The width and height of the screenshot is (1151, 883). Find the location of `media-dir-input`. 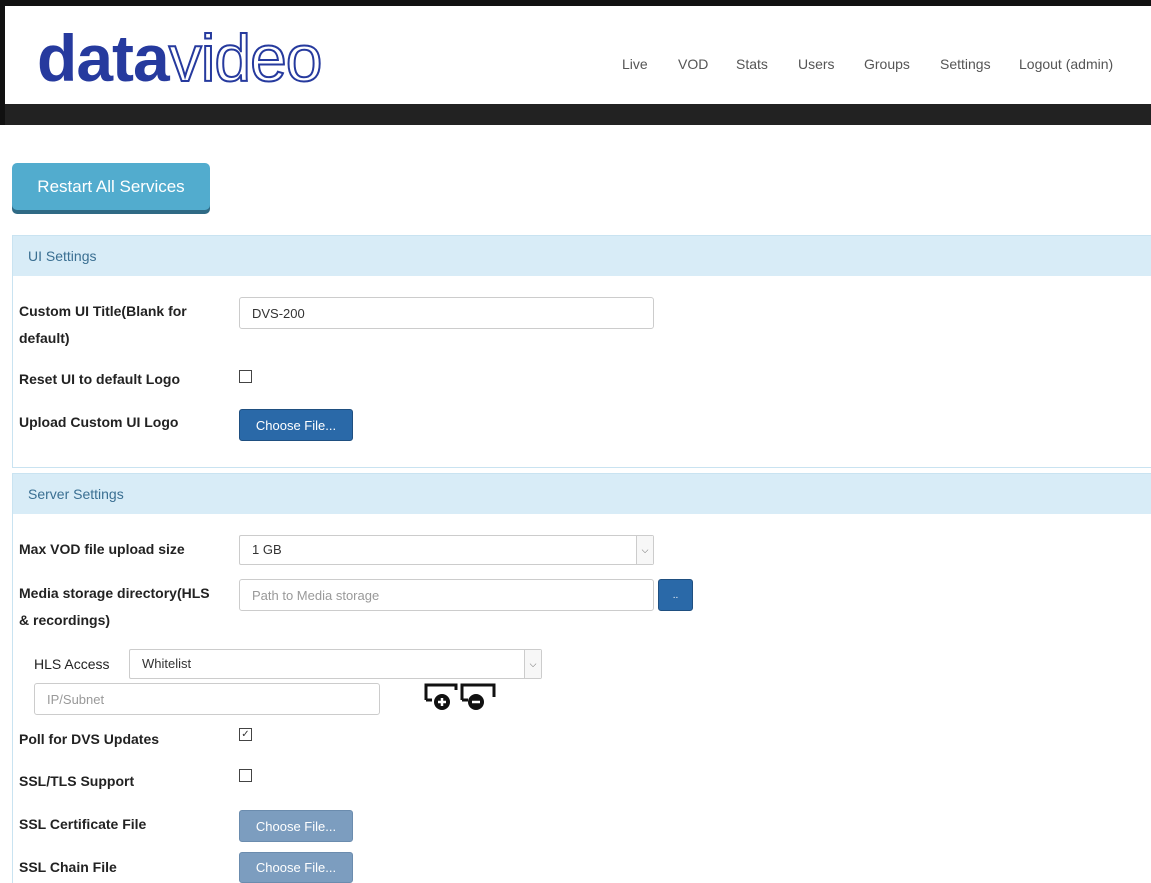

media-dir-input is located at coordinates (446, 595).